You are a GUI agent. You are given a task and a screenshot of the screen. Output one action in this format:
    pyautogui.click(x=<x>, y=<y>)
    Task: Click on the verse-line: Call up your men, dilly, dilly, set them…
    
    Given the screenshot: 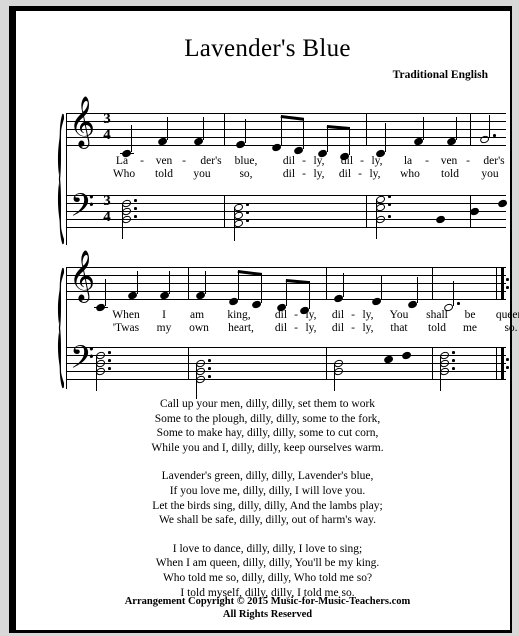 What is the action you would take?
    pyautogui.click(x=267, y=404)
    